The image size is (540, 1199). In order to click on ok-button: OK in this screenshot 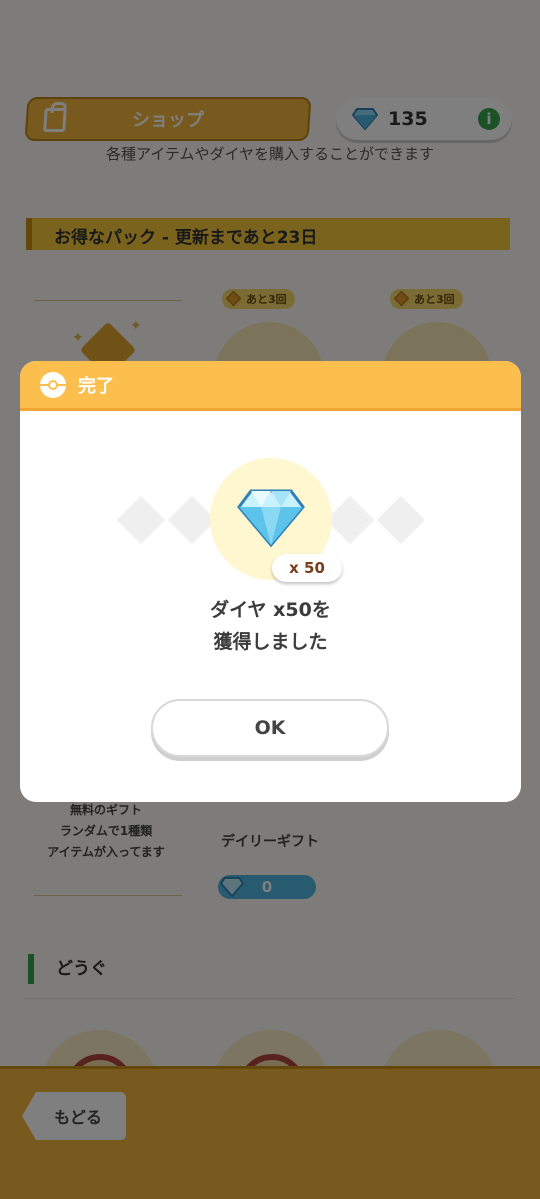, I will do `click(270, 728)`.